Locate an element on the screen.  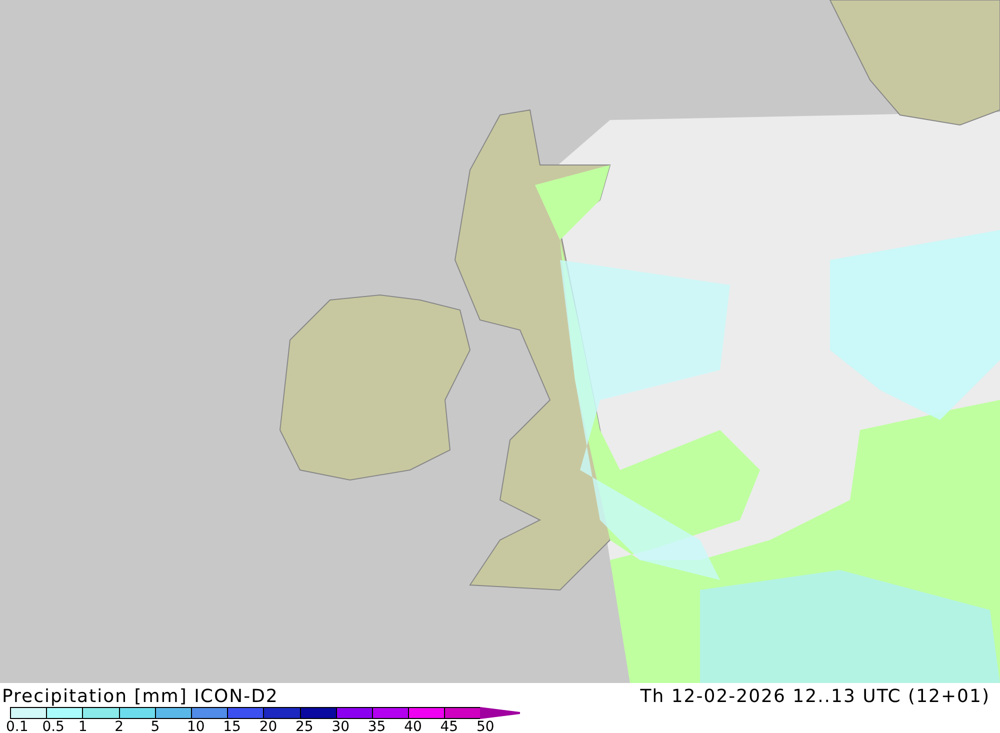
legend-label: 30 is located at coordinates (341, 726).